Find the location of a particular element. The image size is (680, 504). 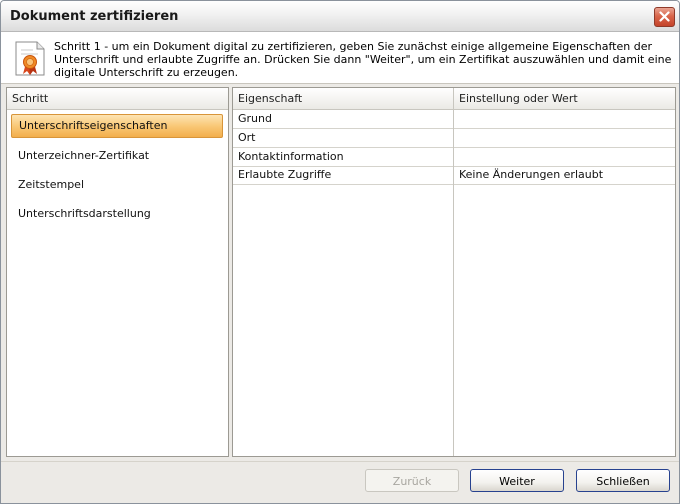

column-header-value: Einstellung oder Wert is located at coordinates (516, 98).